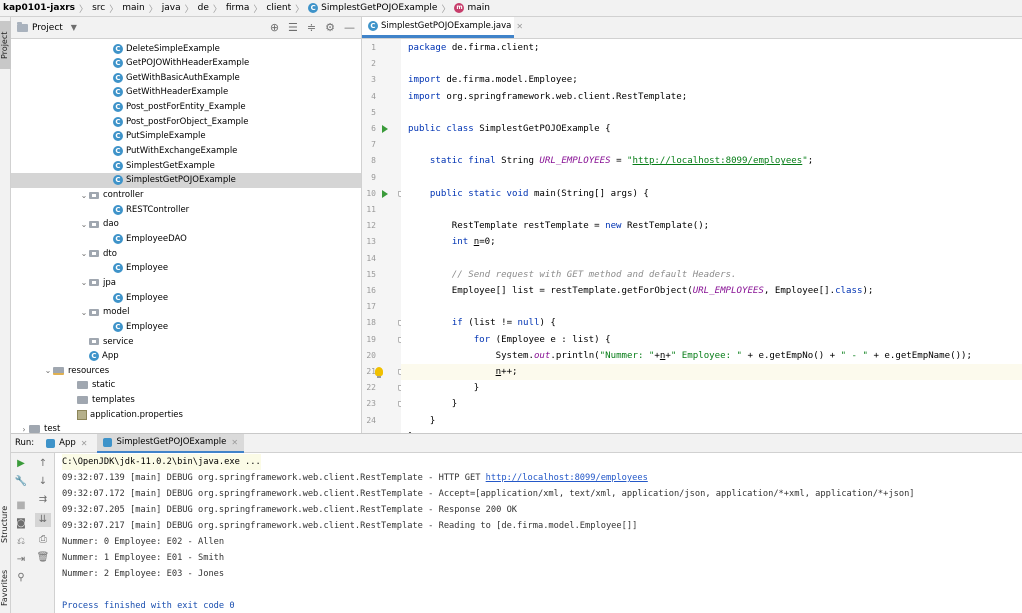 The height and width of the screenshot is (613, 1022). What do you see at coordinates (43, 540) in the screenshot?
I see `print-icon: ⎙` at bounding box center [43, 540].